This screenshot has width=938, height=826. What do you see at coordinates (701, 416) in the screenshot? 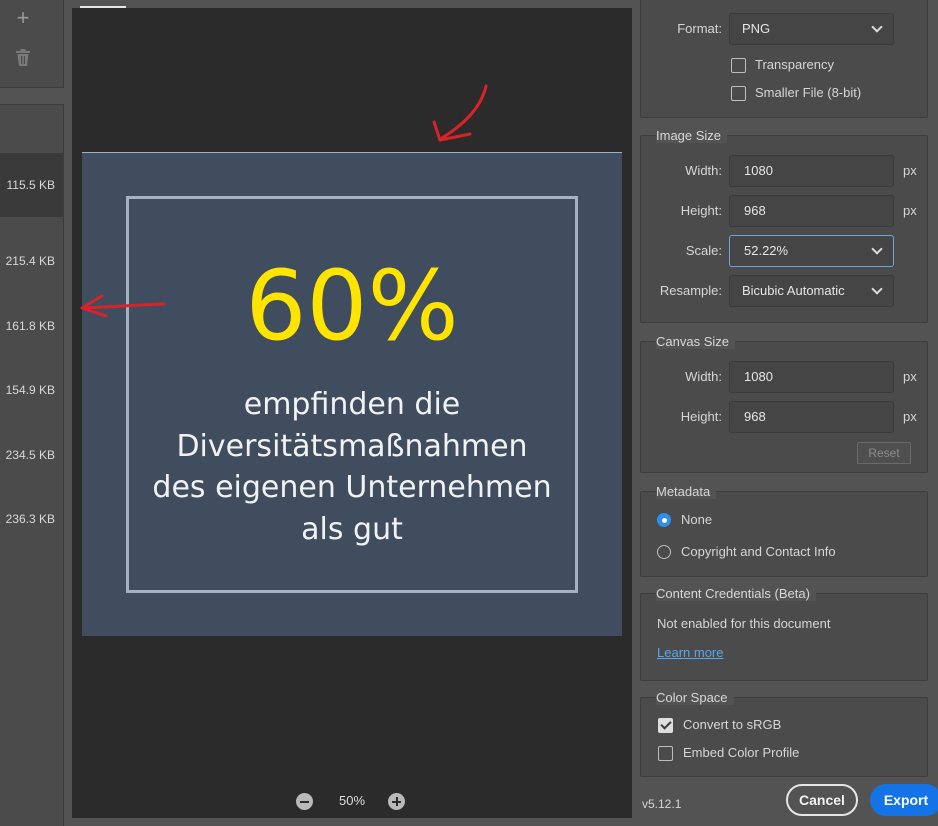
I see `canvas-height-label: Height:` at bounding box center [701, 416].